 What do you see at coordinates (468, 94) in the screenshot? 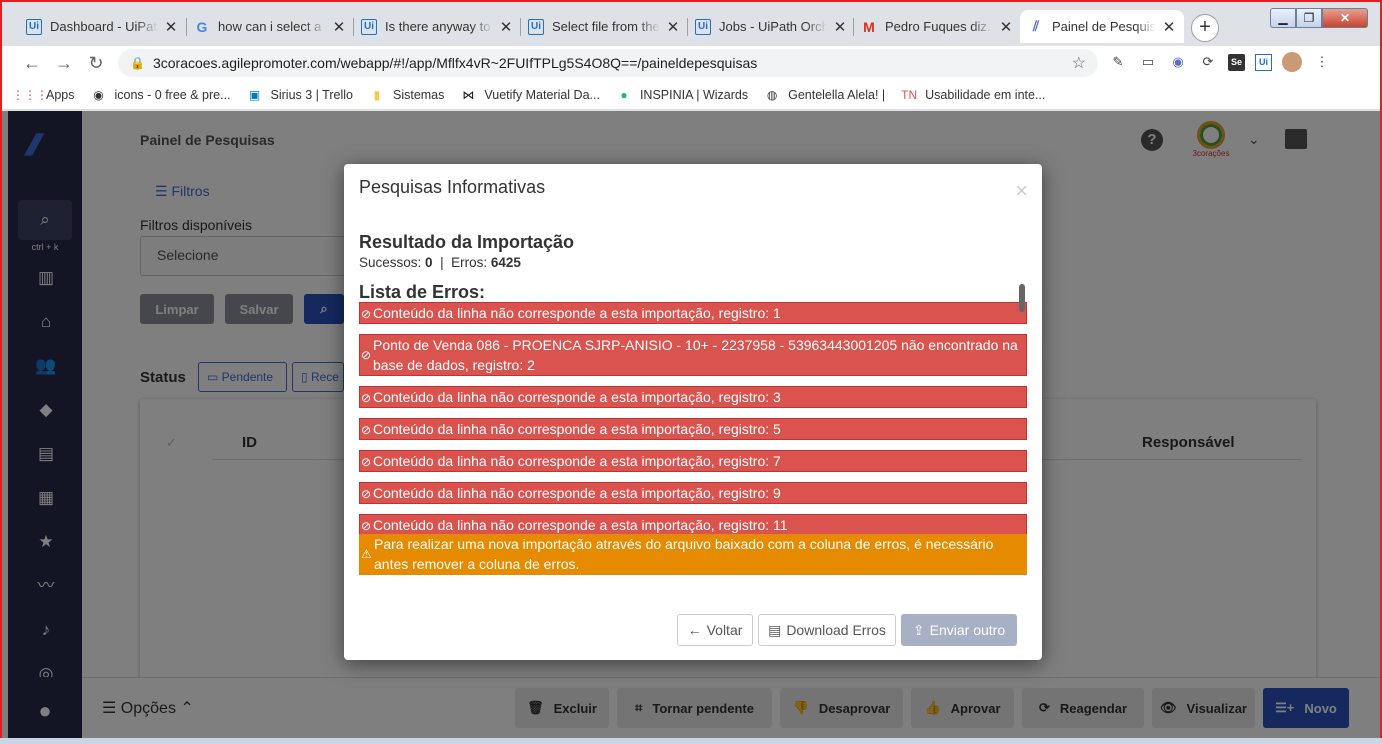
I see `bowtie-icon: ⋈` at bounding box center [468, 94].